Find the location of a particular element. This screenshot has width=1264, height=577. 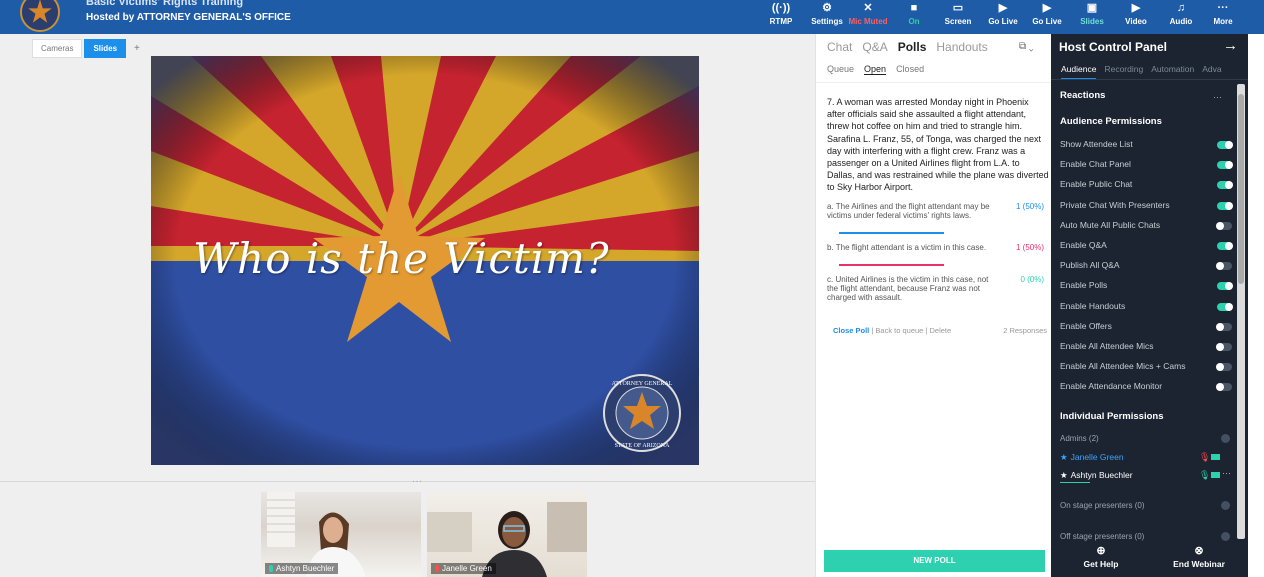

permission-label: Enable Public Chat is located at coordinates (1096, 184).